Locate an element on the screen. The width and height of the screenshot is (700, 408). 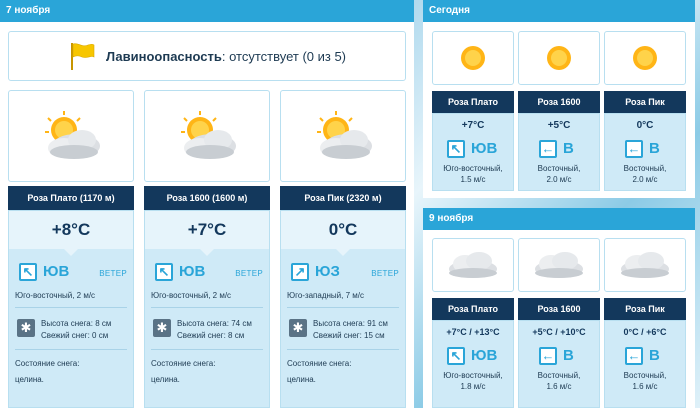
wind-speed: 1.8 м/с is located at coordinates (473, 386).